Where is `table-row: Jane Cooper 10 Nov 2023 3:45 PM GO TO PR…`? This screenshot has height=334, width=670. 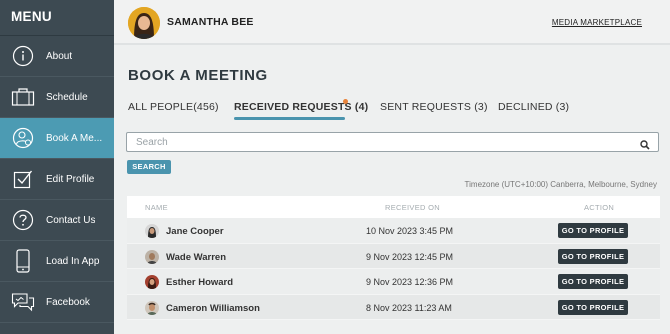
table-row: Jane Cooper 10 Nov 2023 3:45 PM GO TO PR… is located at coordinates (393, 231).